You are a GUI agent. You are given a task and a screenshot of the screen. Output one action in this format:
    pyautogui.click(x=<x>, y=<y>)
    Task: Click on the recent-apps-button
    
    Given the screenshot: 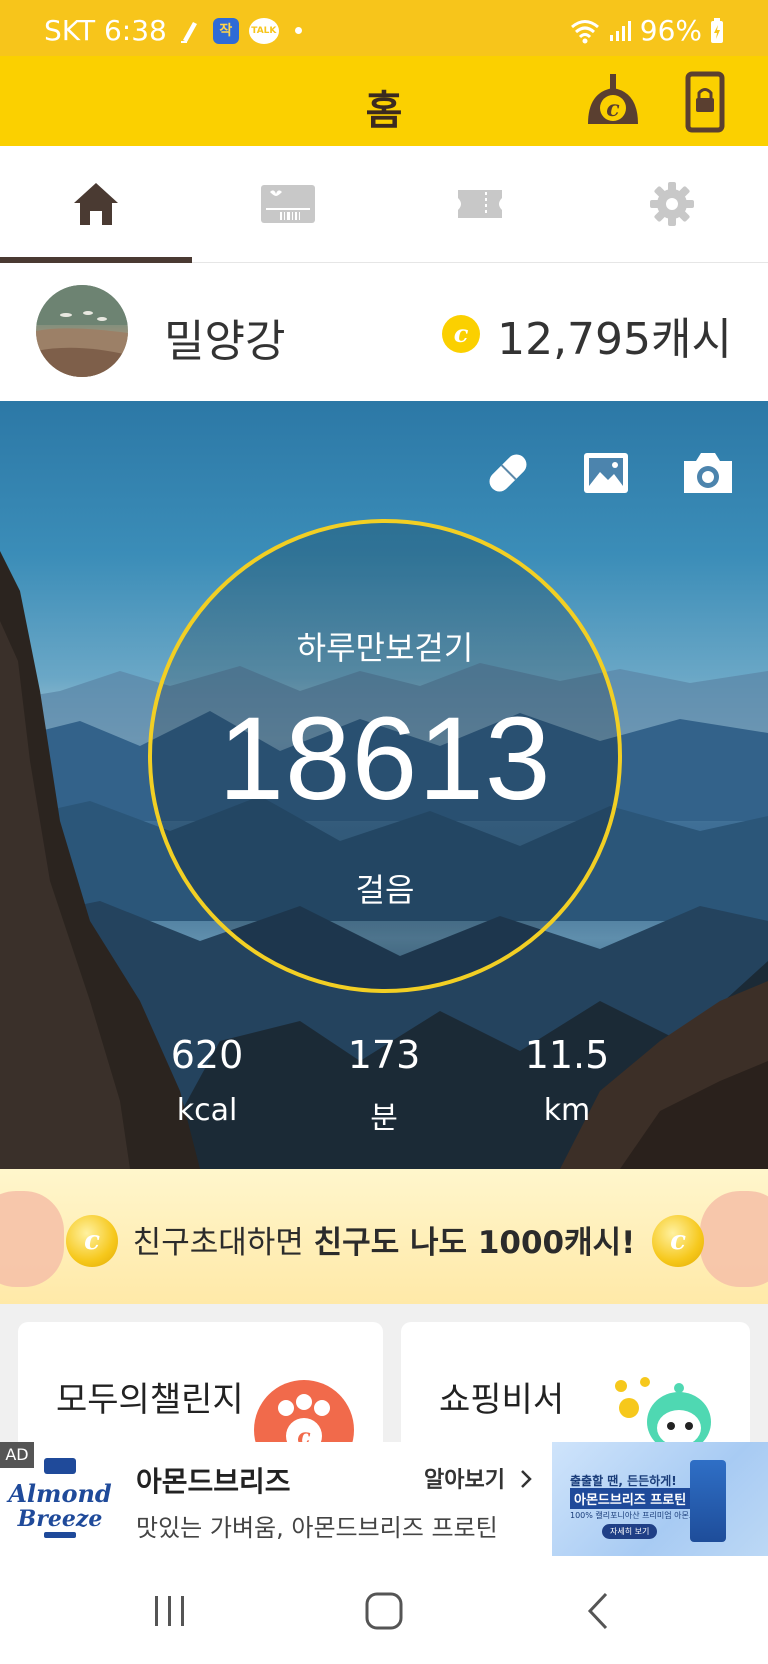 What is the action you would take?
    pyautogui.click(x=170, y=1611)
    